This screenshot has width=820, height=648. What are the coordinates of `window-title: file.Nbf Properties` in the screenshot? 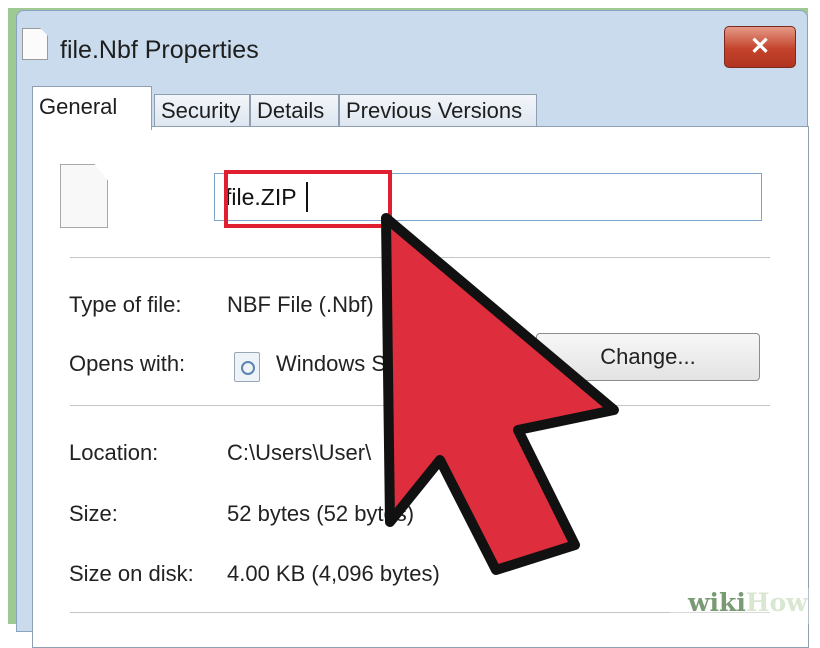 It's located at (159, 50).